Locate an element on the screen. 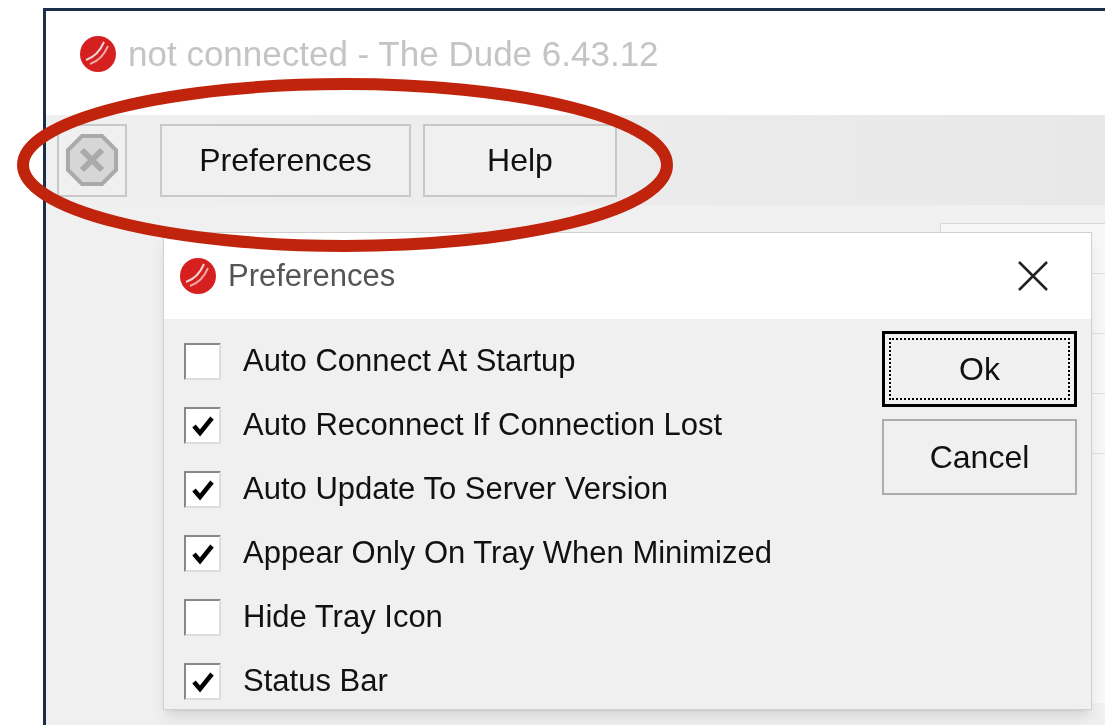 This screenshot has height=725, width=1105. toolbar-button: Preferences is located at coordinates (285, 160).